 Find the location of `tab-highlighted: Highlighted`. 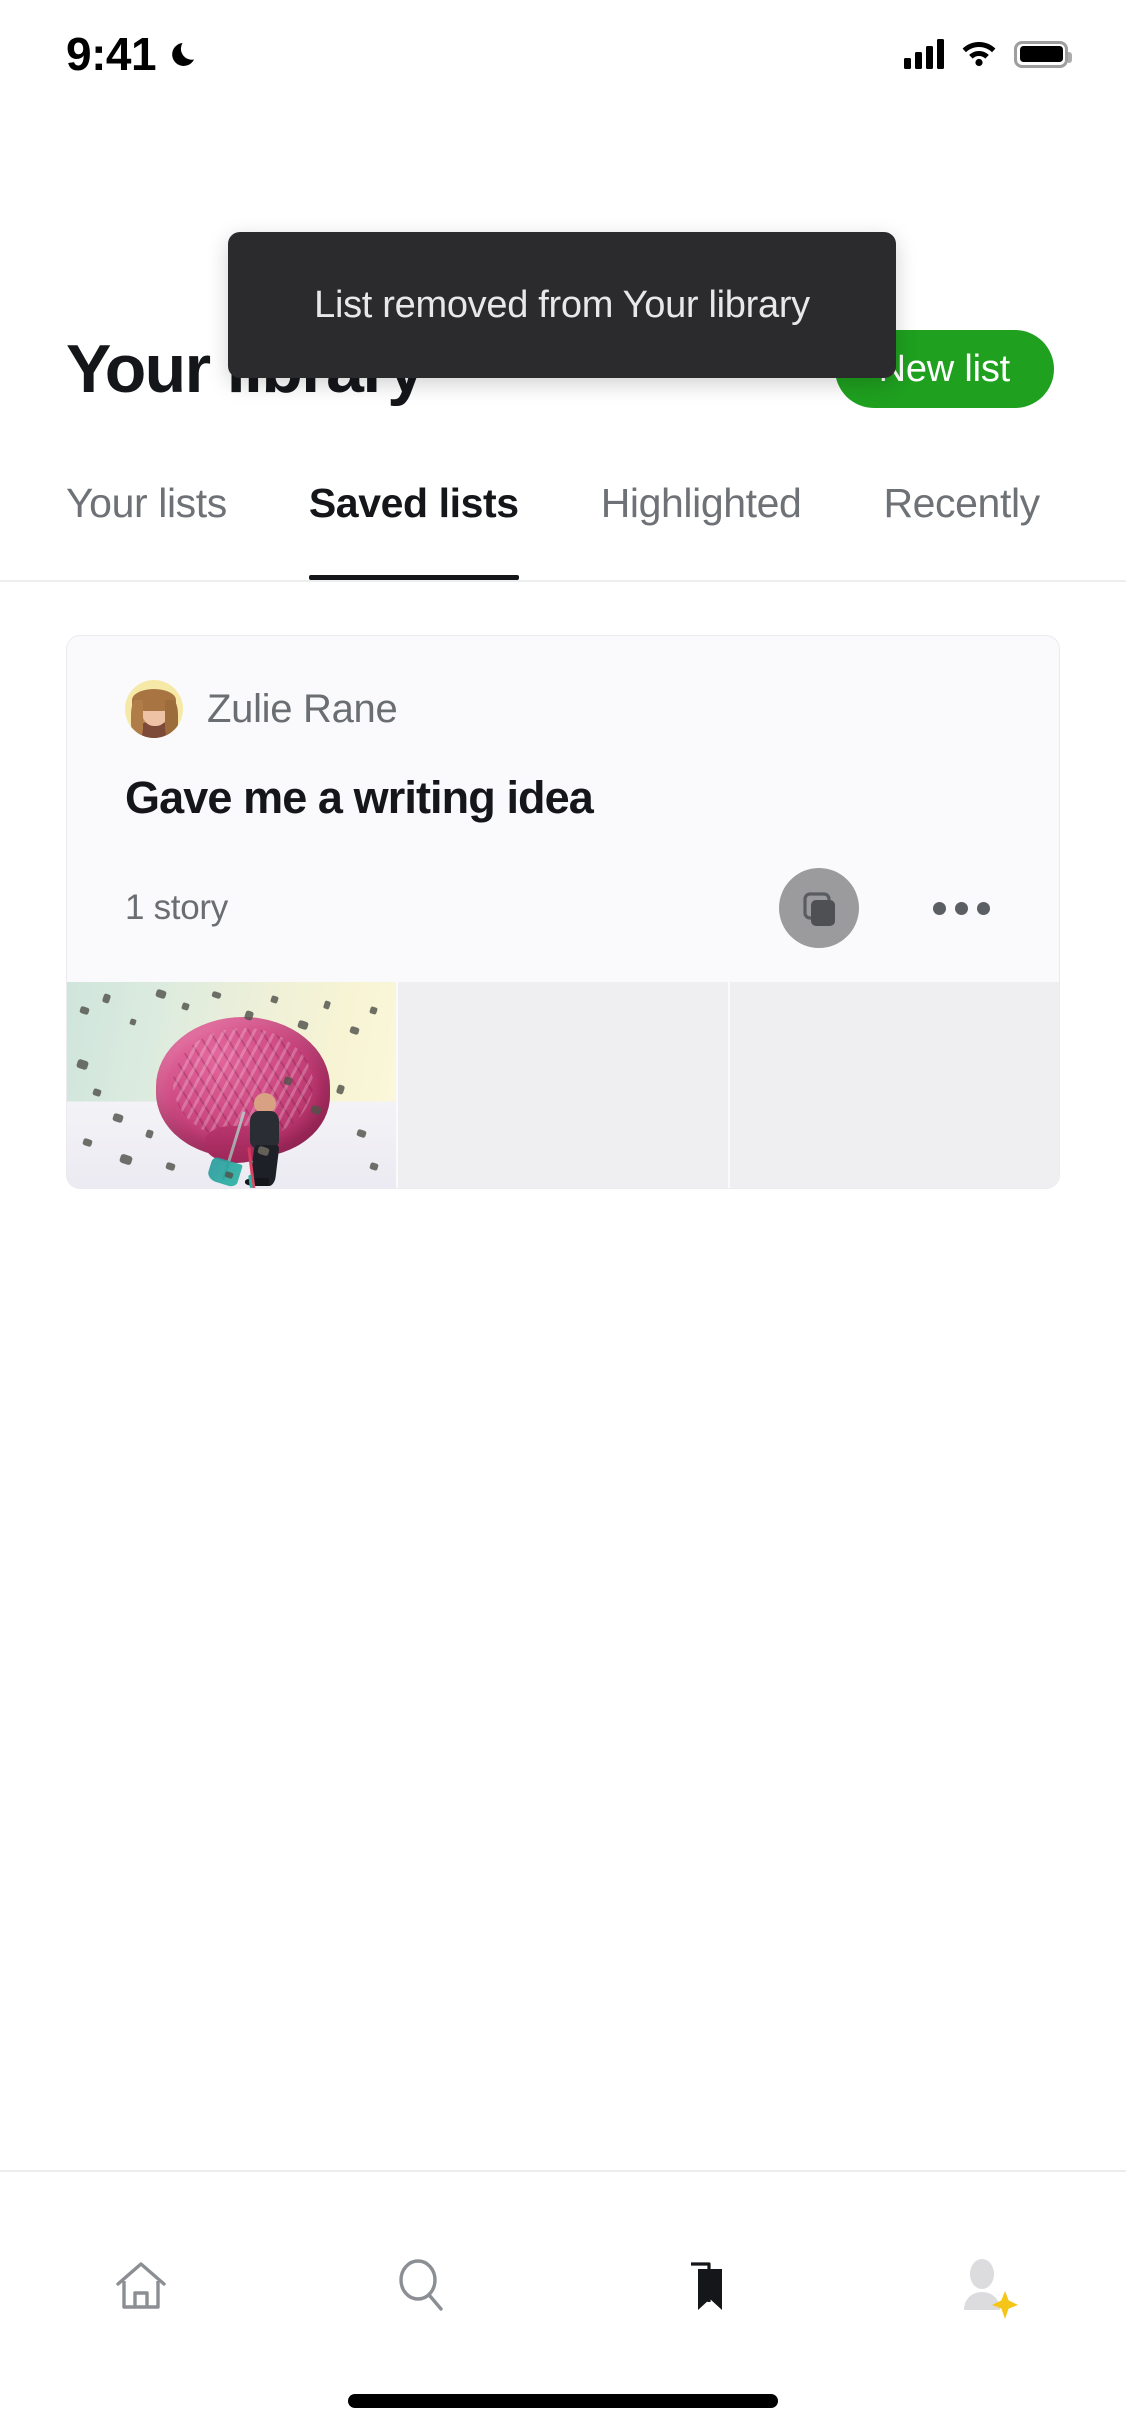

tab-highlighted: Highlighted is located at coordinates (701, 516).